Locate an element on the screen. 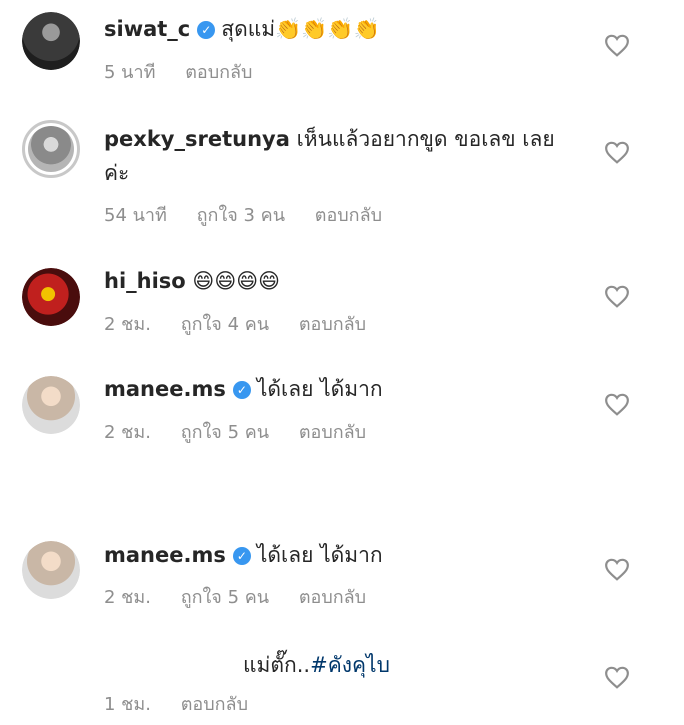 Image resolution: width=684 pixels, height=725 pixels. comment-time: 5 นาที is located at coordinates (130, 72).